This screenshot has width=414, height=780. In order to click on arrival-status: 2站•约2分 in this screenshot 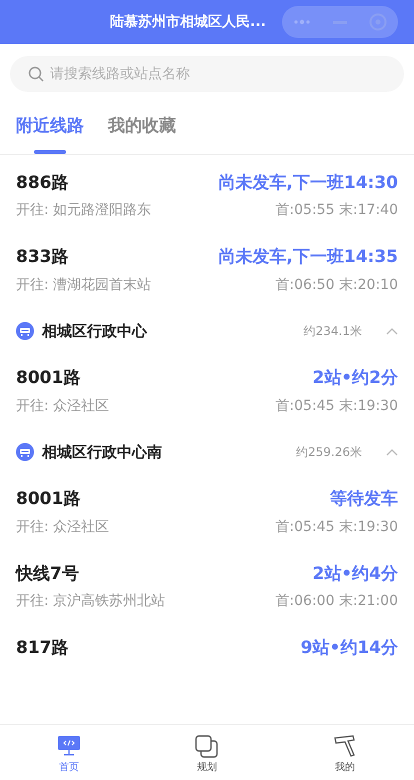, I will do `click(355, 378)`.